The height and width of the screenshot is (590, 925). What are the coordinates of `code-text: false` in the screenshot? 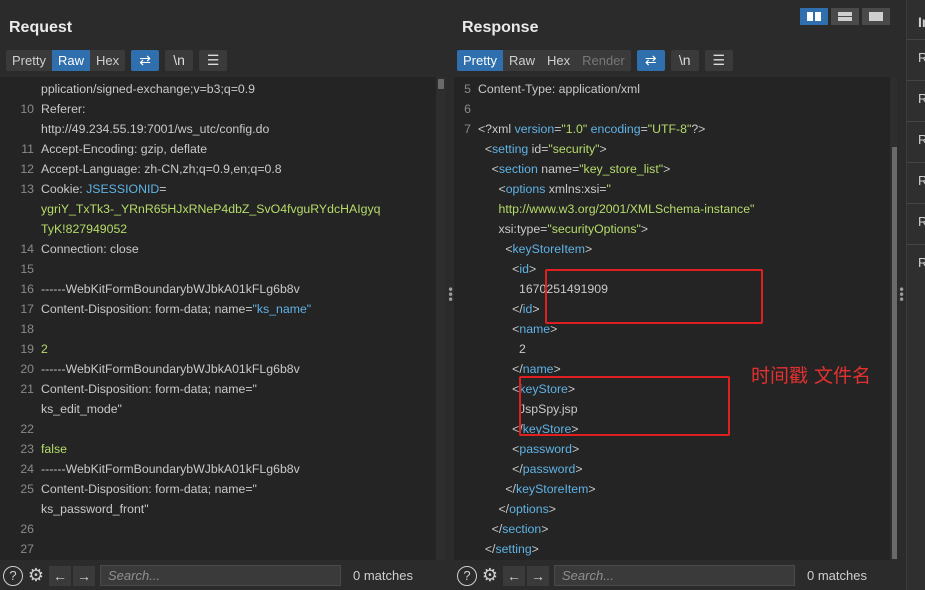 It's located at (54, 449).